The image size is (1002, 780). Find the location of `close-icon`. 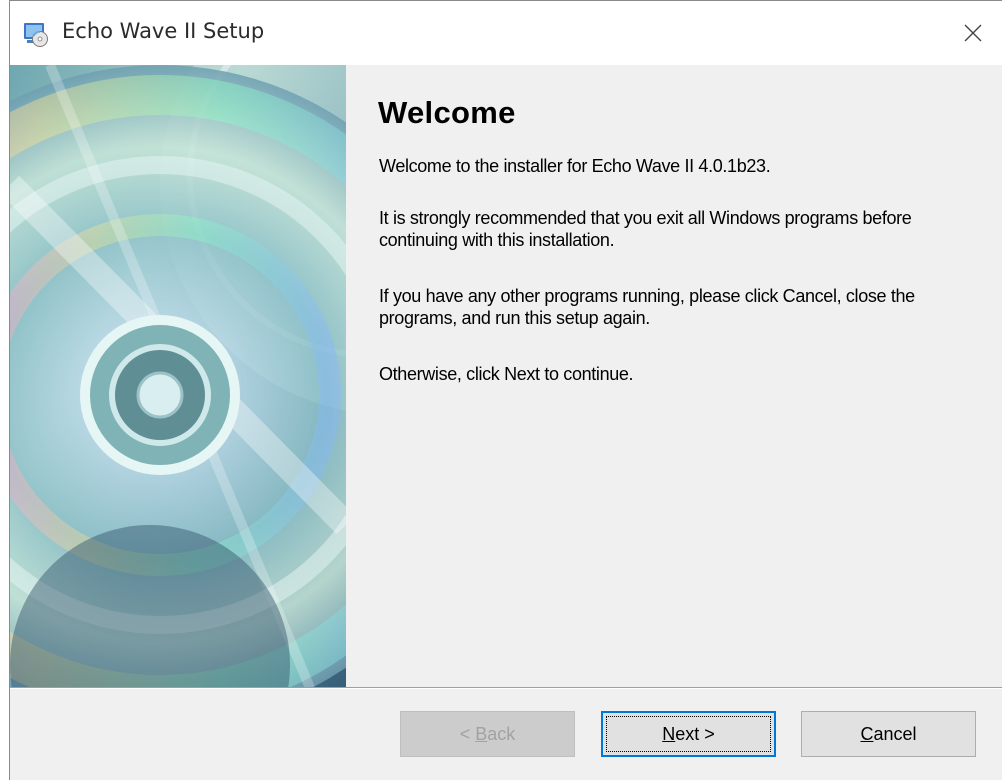

close-icon is located at coordinates (973, 33).